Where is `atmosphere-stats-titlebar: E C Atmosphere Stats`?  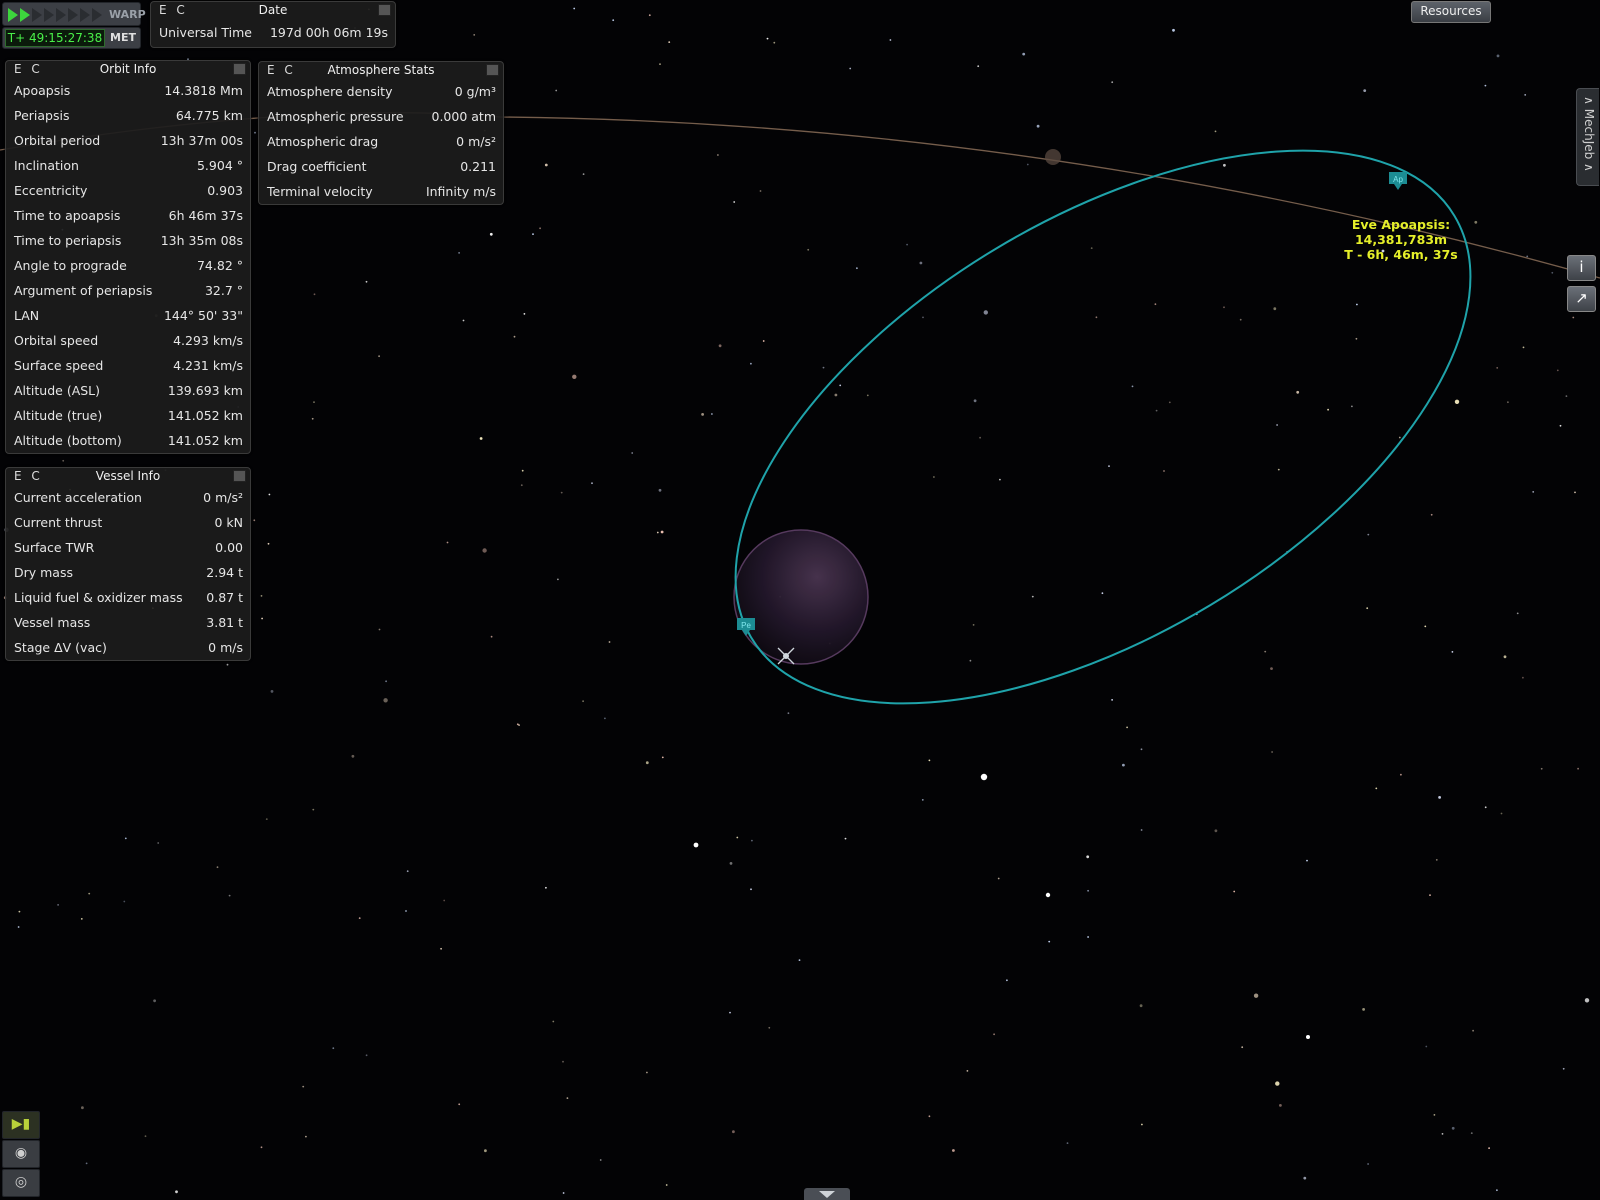
atmosphere-stats-titlebar: E C Atmosphere Stats is located at coordinates (381, 70).